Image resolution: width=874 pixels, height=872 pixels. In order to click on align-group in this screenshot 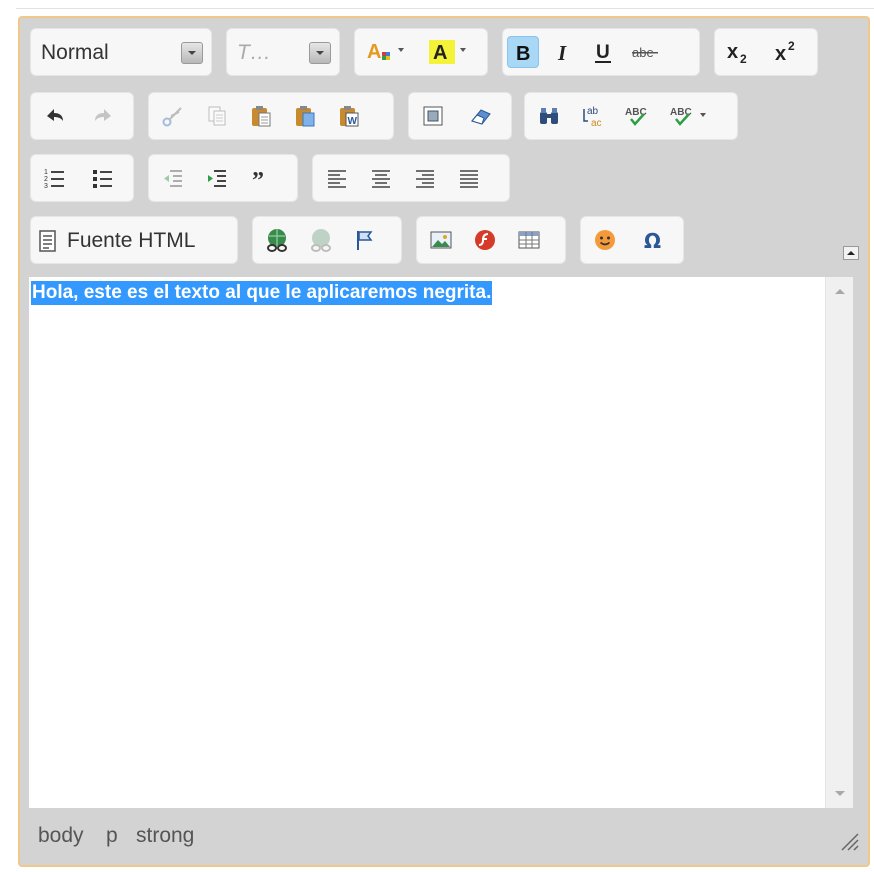, I will do `click(411, 178)`.